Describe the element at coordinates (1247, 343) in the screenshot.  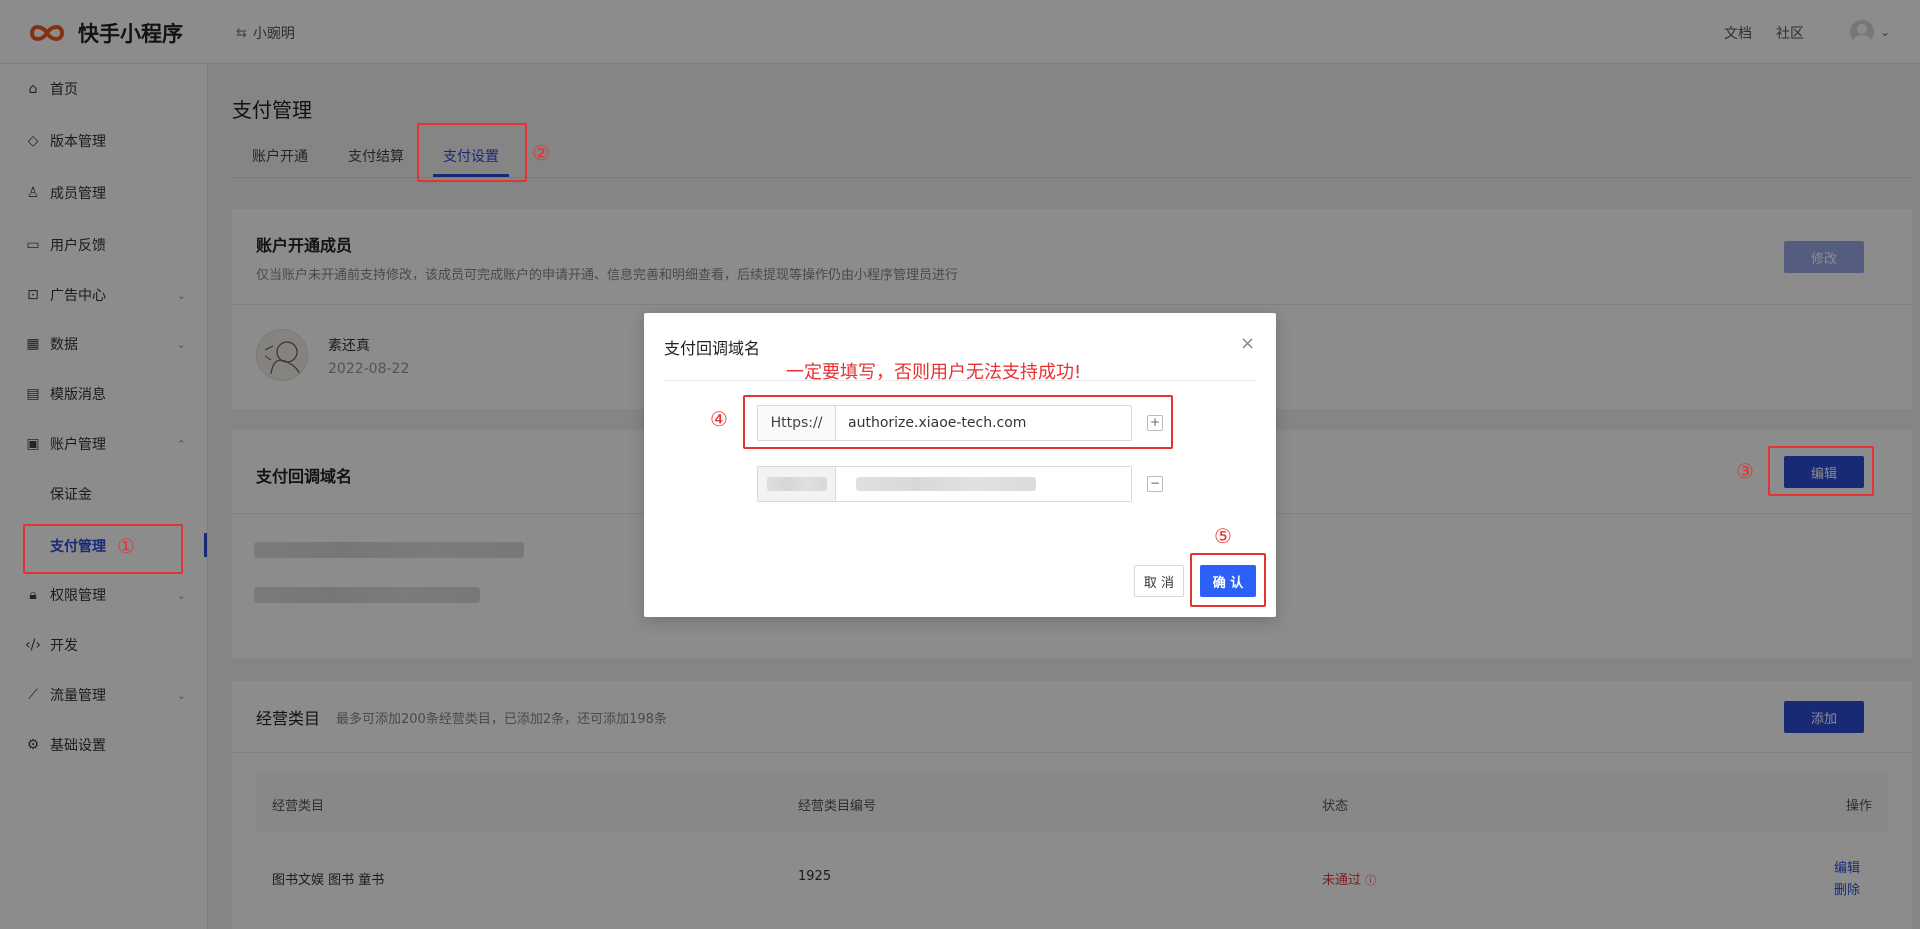
I see `close-icon: ×` at that location.